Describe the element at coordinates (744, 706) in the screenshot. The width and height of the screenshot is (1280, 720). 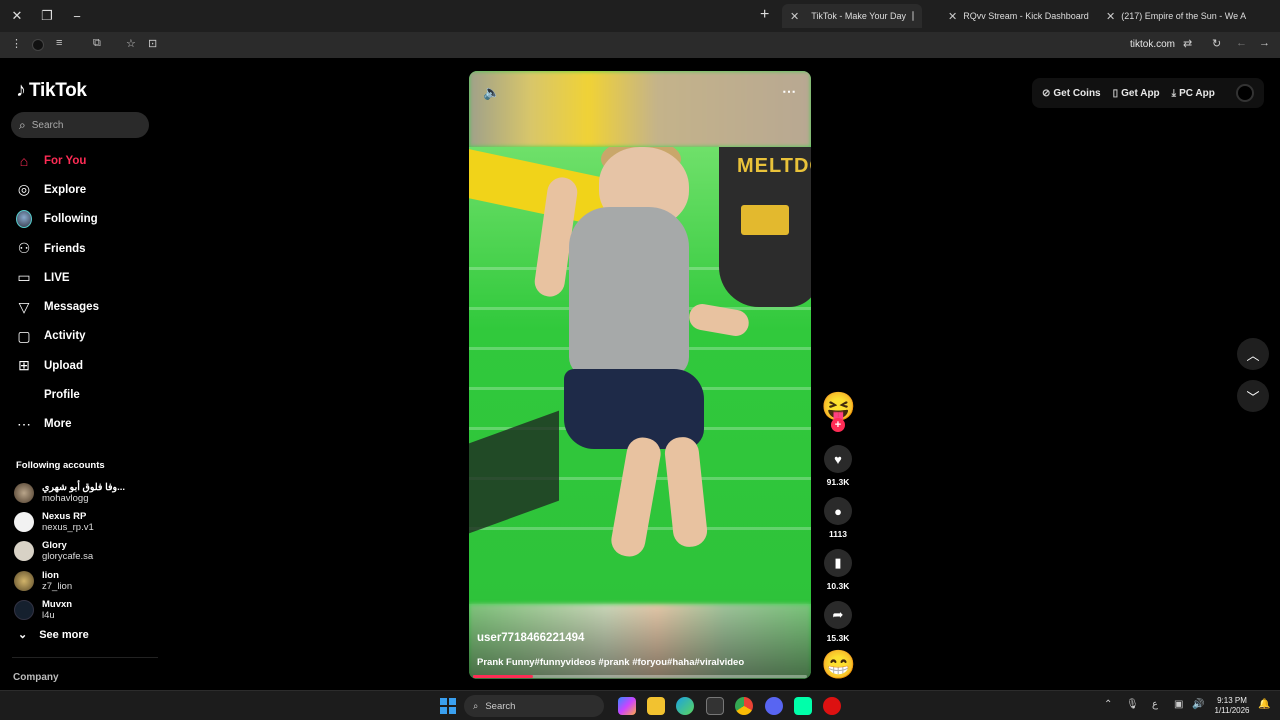
I see `chrome-icon` at that location.